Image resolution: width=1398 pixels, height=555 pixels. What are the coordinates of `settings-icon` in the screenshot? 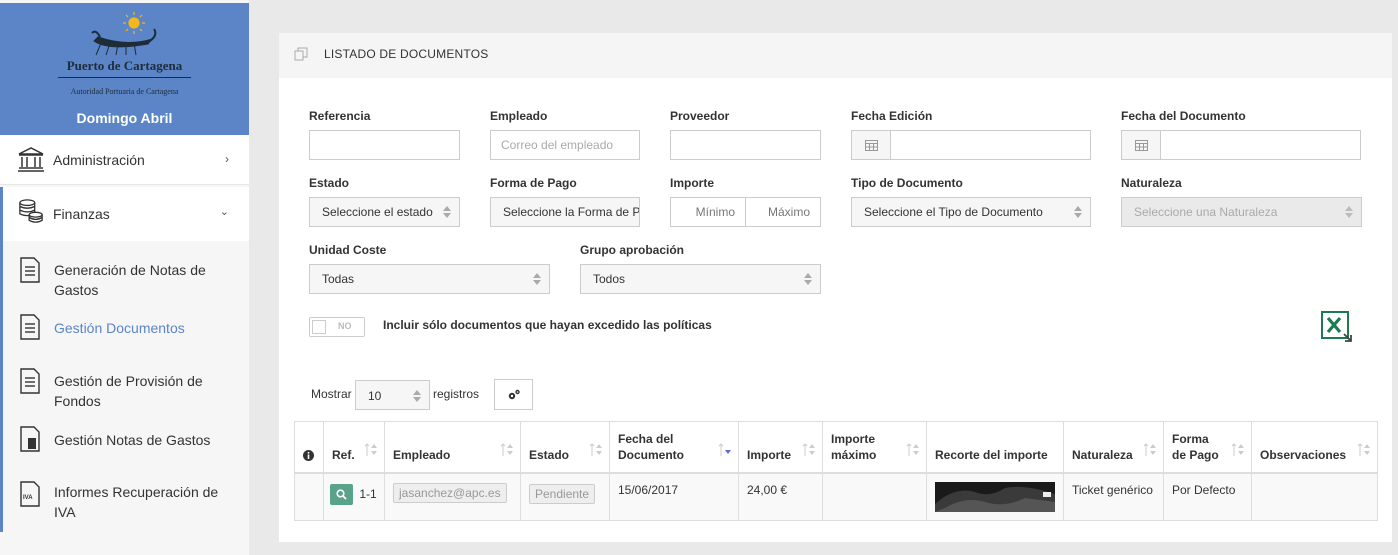 It's located at (514, 394).